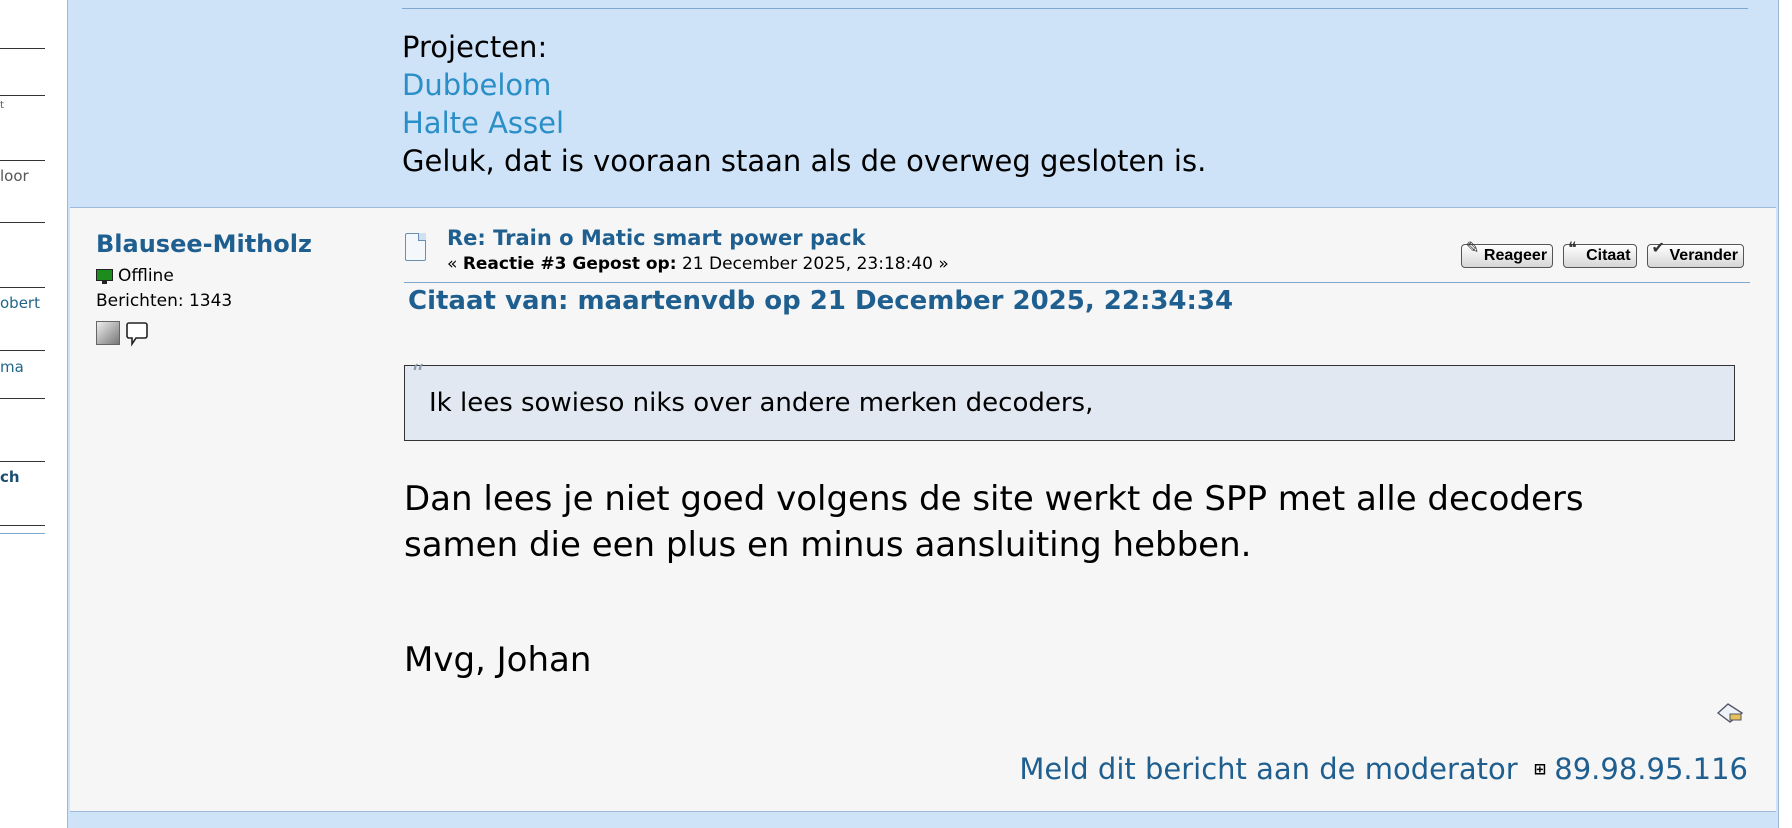 Image resolution: width=1792 pixels, height=828 pixels. What do you see at coordinates (415, 247) in the screenshot?
I see `document-icon` at bounding box center [415, 247].